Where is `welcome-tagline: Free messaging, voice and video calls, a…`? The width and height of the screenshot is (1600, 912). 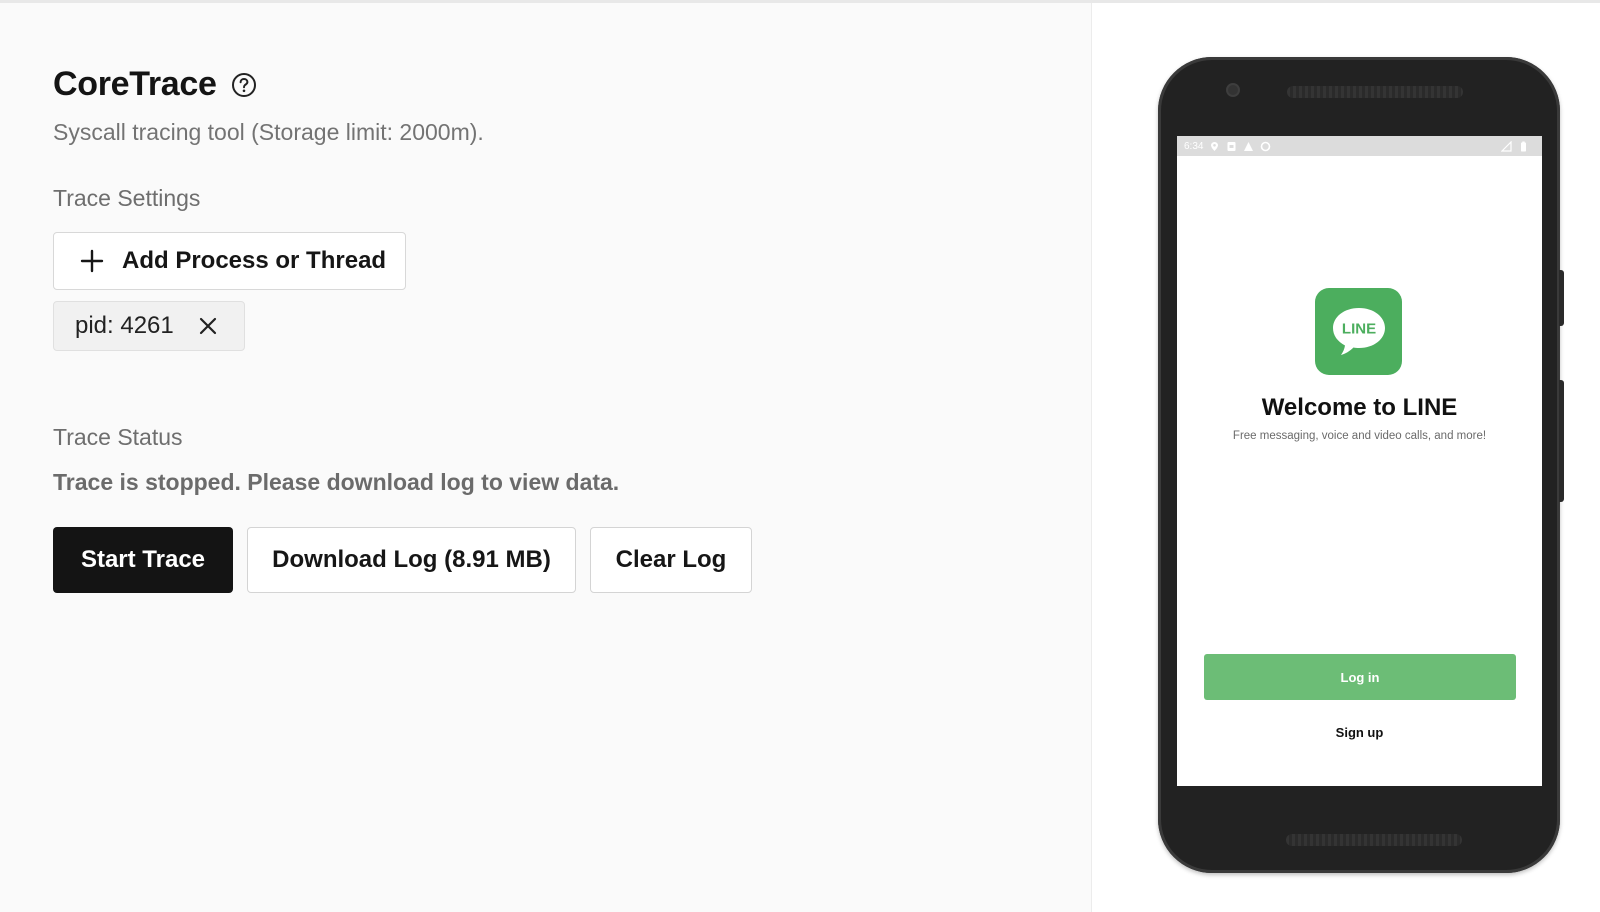 welcome-tagline: Free messaging, voice and video calls, a… is located at coordinates (1359, 436).